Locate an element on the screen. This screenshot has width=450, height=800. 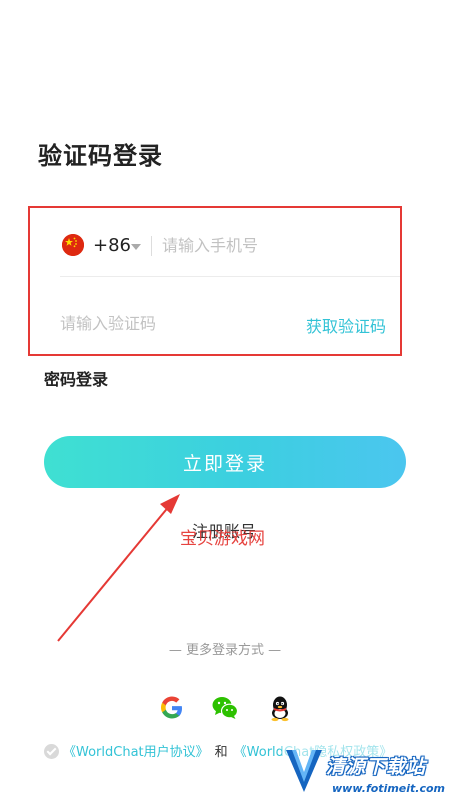
site-name: 清源下载站 is located at coordinates (376, 767).